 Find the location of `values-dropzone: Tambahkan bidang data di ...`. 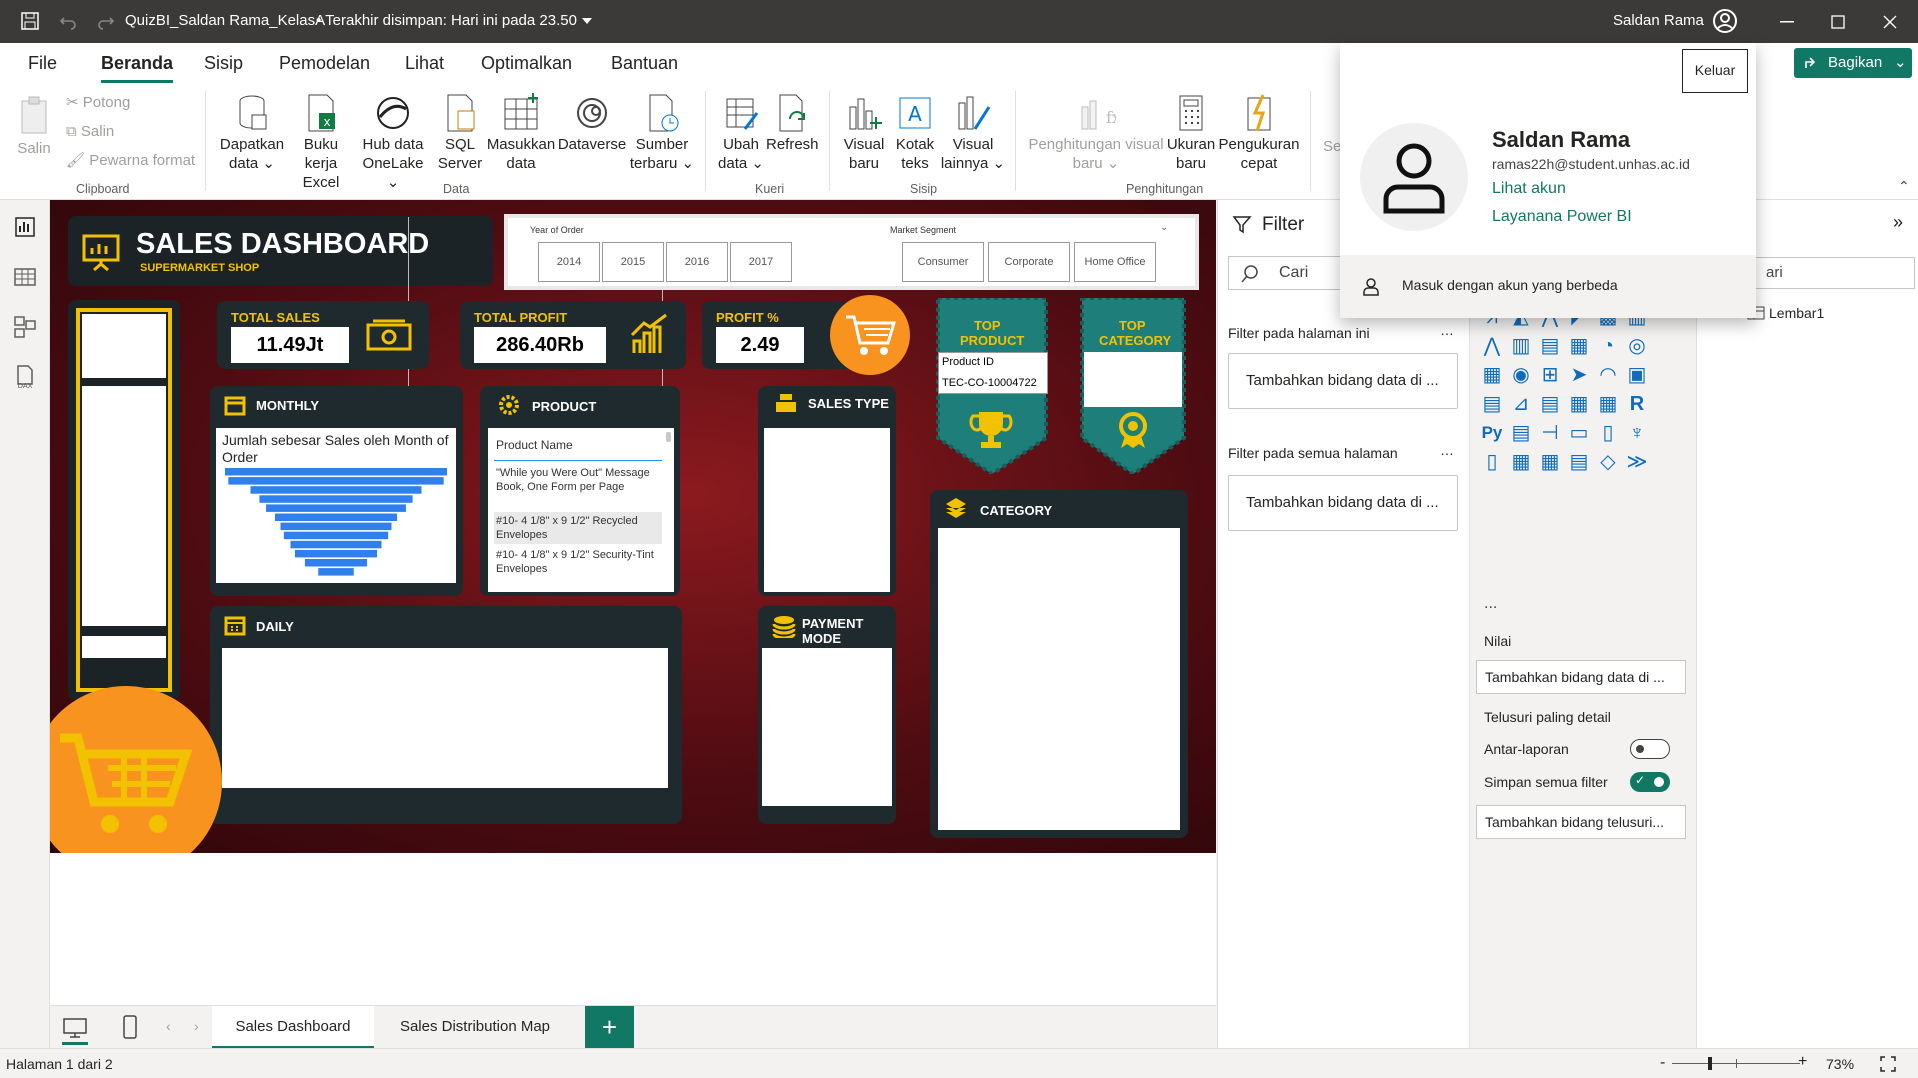

values-dropzone: Tambahkan bidang data di ... is located at coordinates (1581, 677).